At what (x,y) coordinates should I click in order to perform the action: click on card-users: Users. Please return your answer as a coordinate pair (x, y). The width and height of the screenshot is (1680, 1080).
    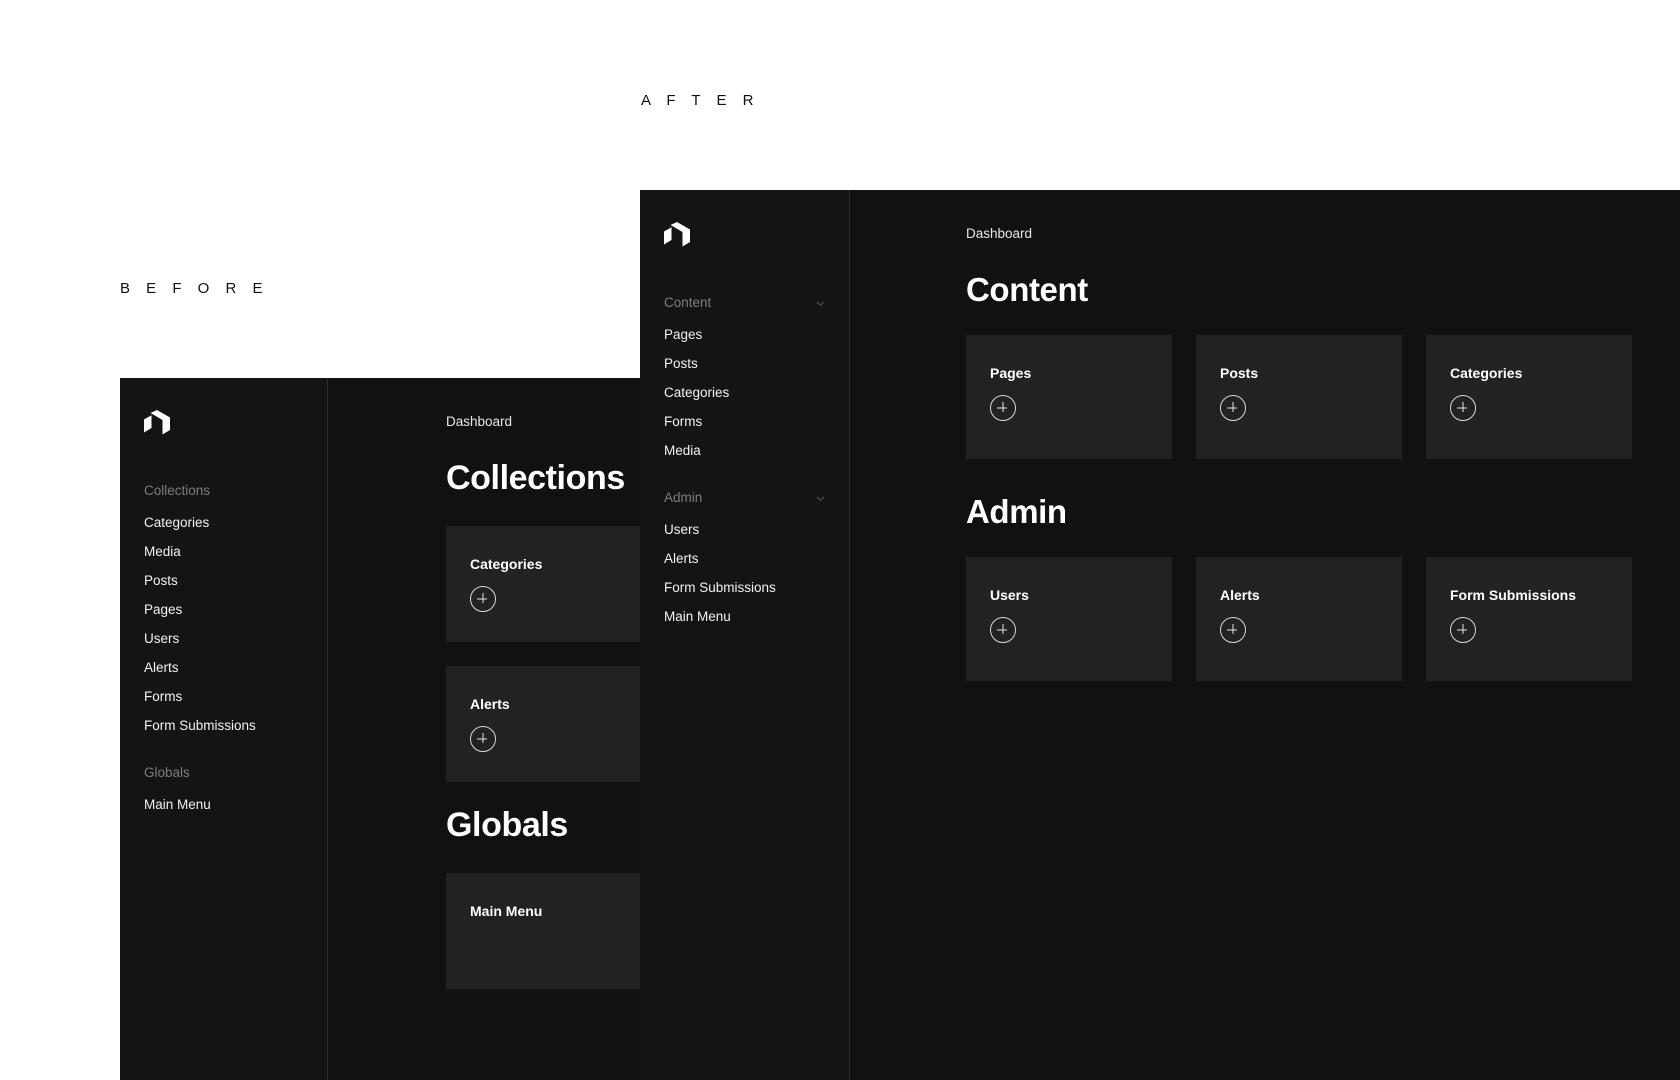
    Looking at the image, I should click on (1069, 619).